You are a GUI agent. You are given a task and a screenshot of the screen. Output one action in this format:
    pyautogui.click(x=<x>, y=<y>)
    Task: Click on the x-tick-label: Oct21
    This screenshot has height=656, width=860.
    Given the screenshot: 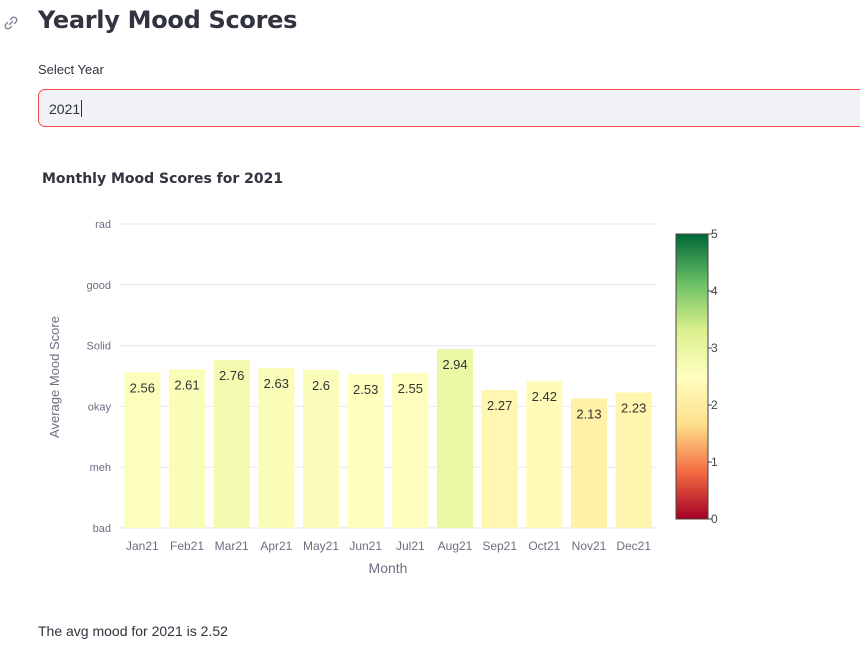 What is the action you would take?
    pyautogui.click(x=544, y=546)
    